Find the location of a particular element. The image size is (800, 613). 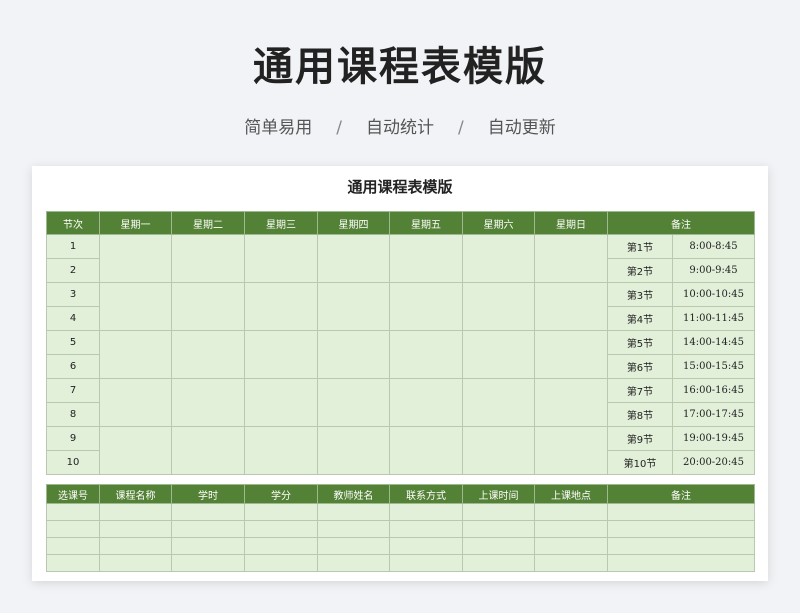

period-label: 第4节 is located at coordinates (640, 318).